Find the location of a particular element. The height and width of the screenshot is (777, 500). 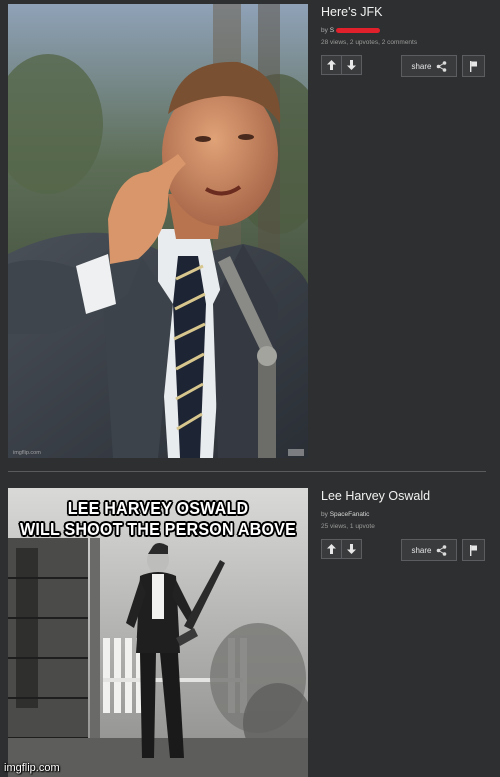

post-title: Here's JFK is located at coordinates (406, 12).